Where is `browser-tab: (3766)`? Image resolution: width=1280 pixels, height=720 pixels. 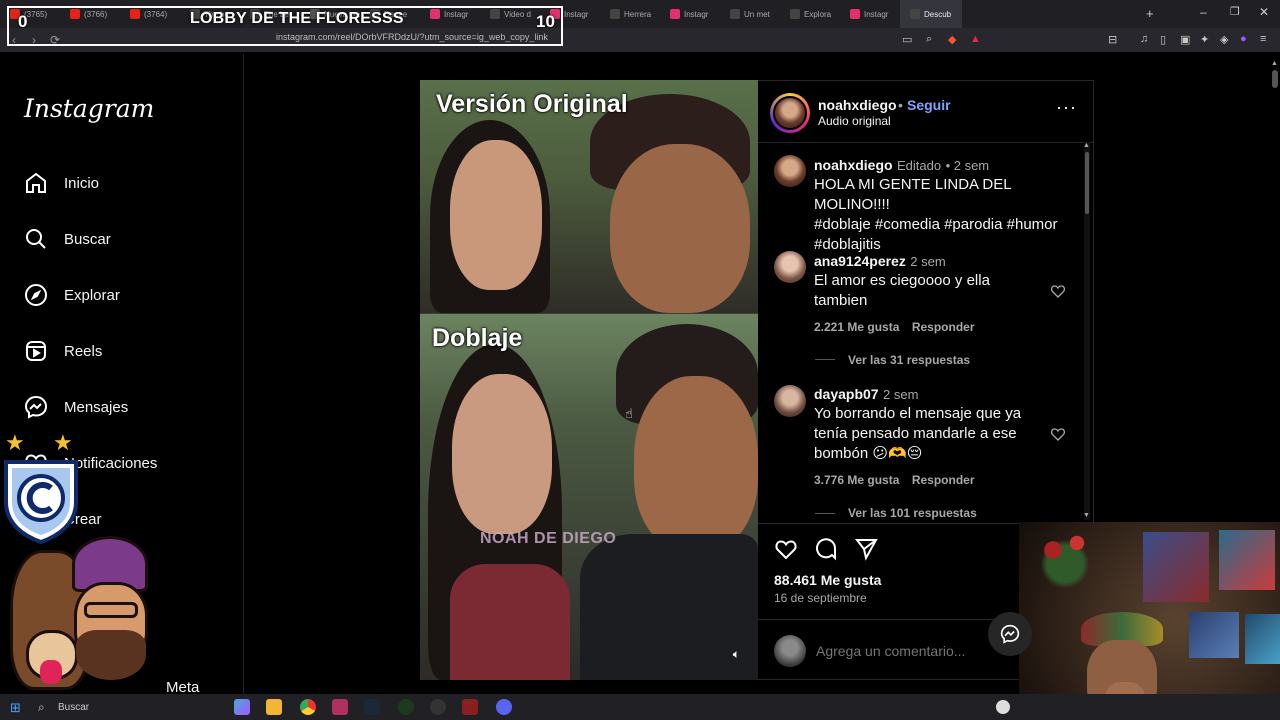
browser-tab: (3766) is located at coordinates (90, 14).